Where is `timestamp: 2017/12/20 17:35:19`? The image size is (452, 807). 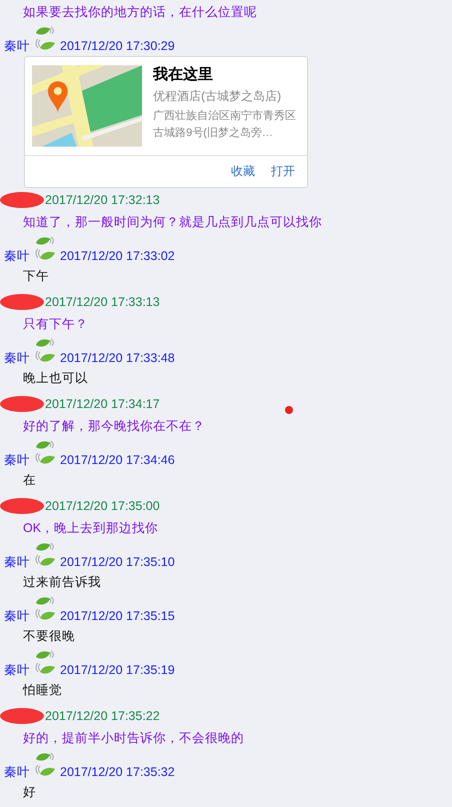
timestamp: 2017/12/20 17:35:19 is located at coordinates (117, 670).